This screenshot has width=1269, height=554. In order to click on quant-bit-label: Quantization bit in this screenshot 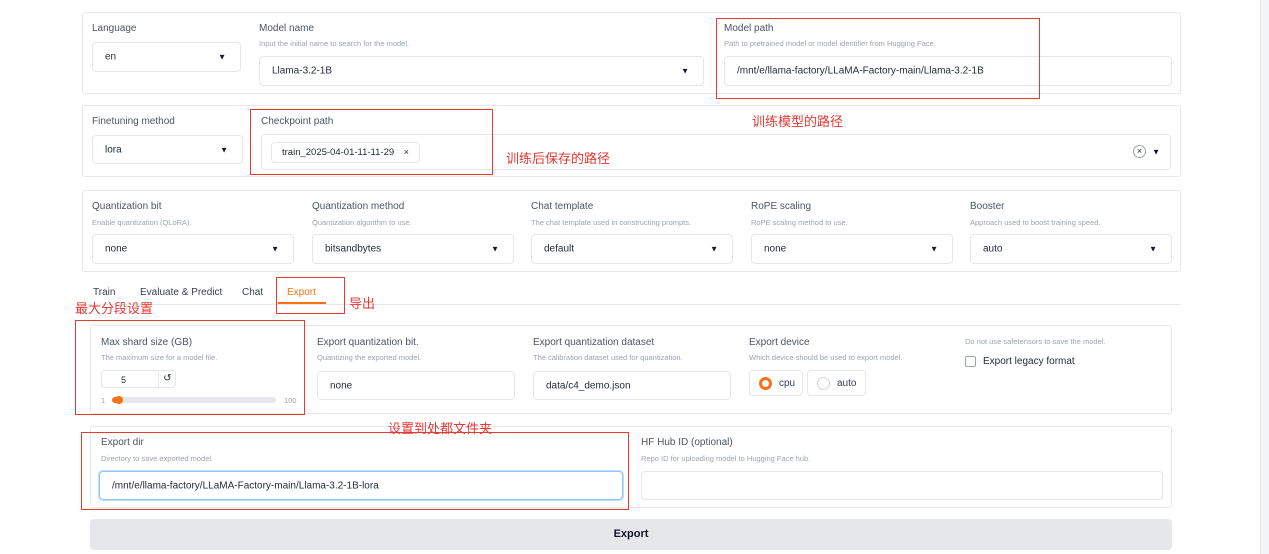, I will do `click(127, 206)`.